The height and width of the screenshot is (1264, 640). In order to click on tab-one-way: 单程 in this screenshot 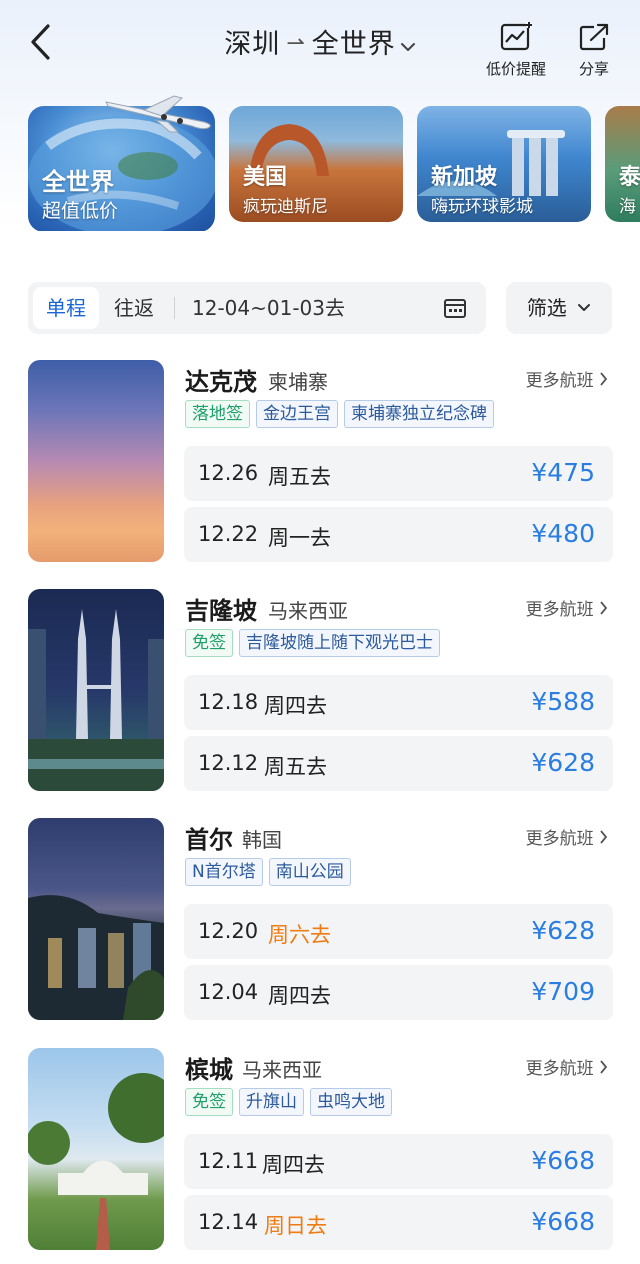, I will do `click(66, 308)`.